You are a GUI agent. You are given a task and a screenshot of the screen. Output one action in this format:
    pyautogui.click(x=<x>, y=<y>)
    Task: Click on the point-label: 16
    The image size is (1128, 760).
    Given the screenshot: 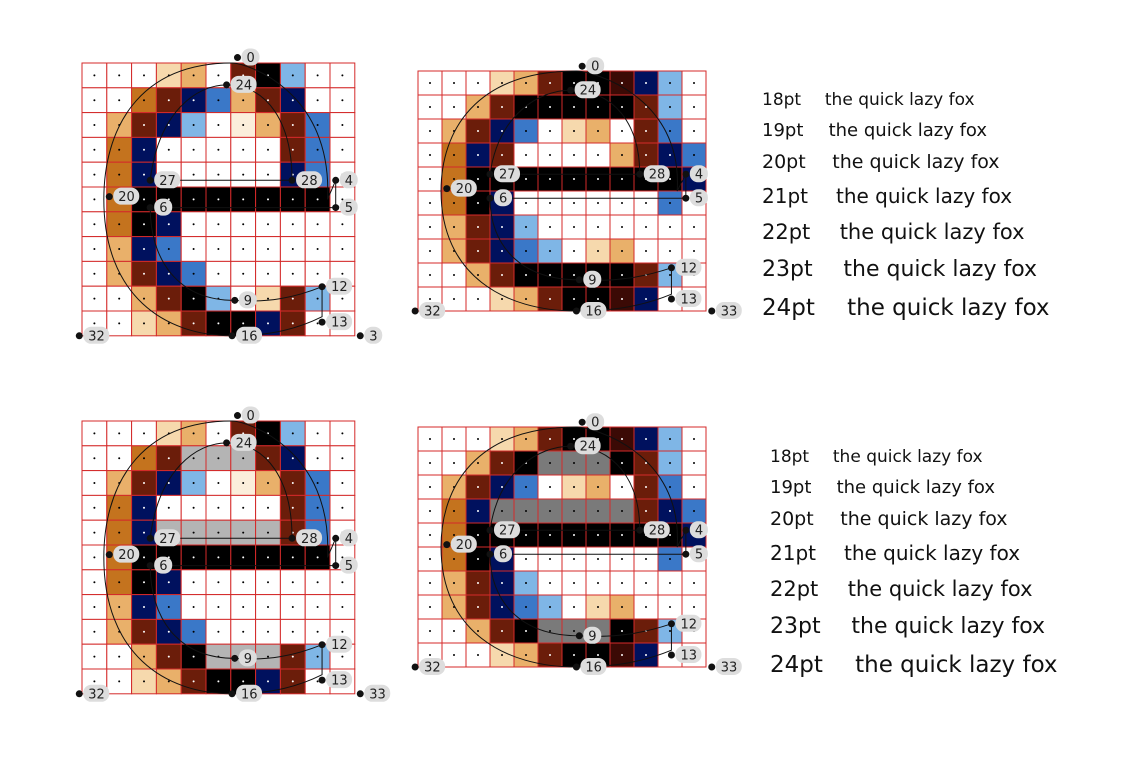 What is the action you would take?
    pyautogui.click(x=593, y=312)
    